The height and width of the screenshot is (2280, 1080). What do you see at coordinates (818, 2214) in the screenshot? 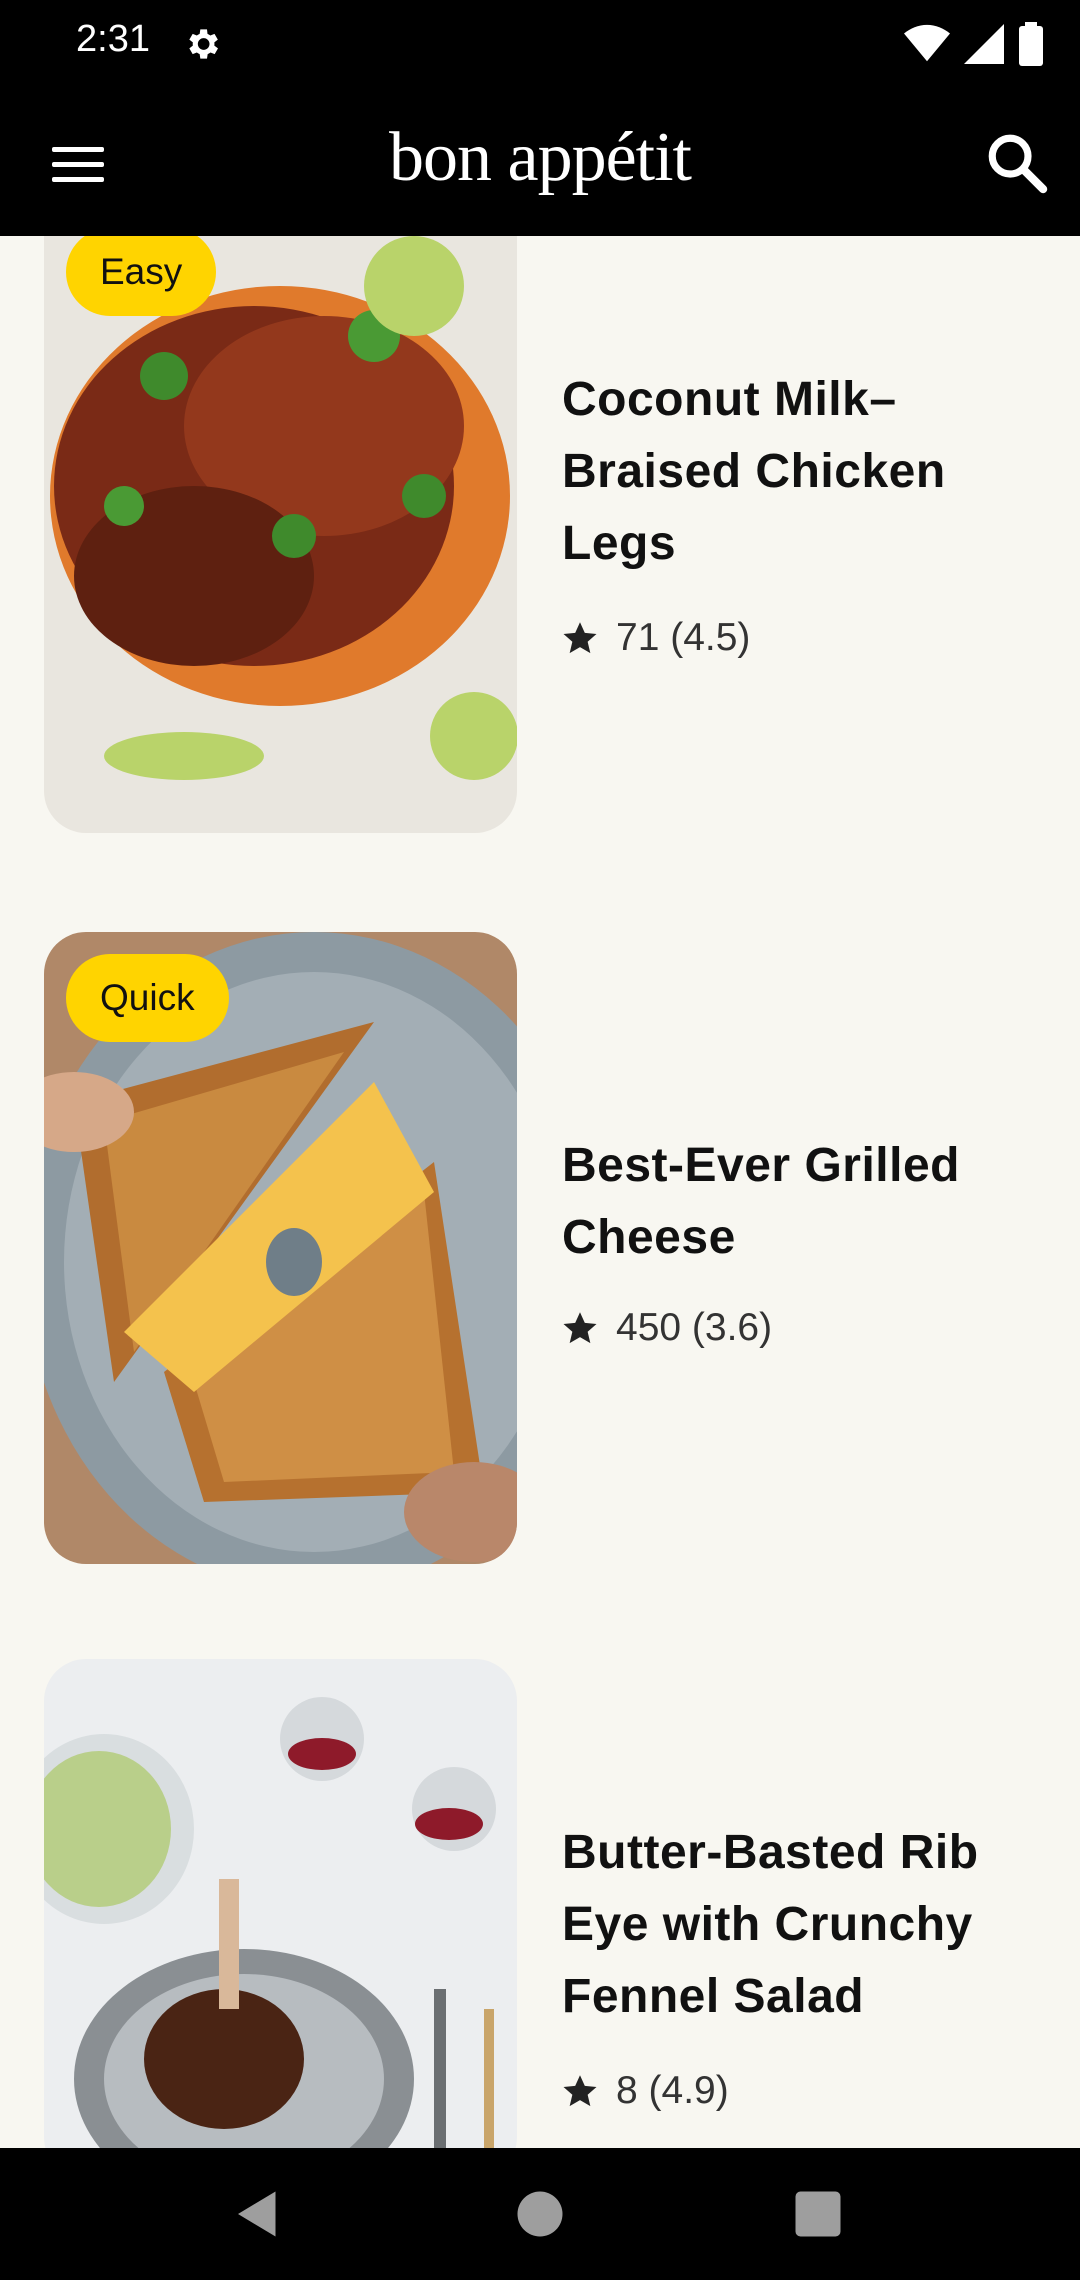
I see `recents-icon` at bounding box center [818, 2214].